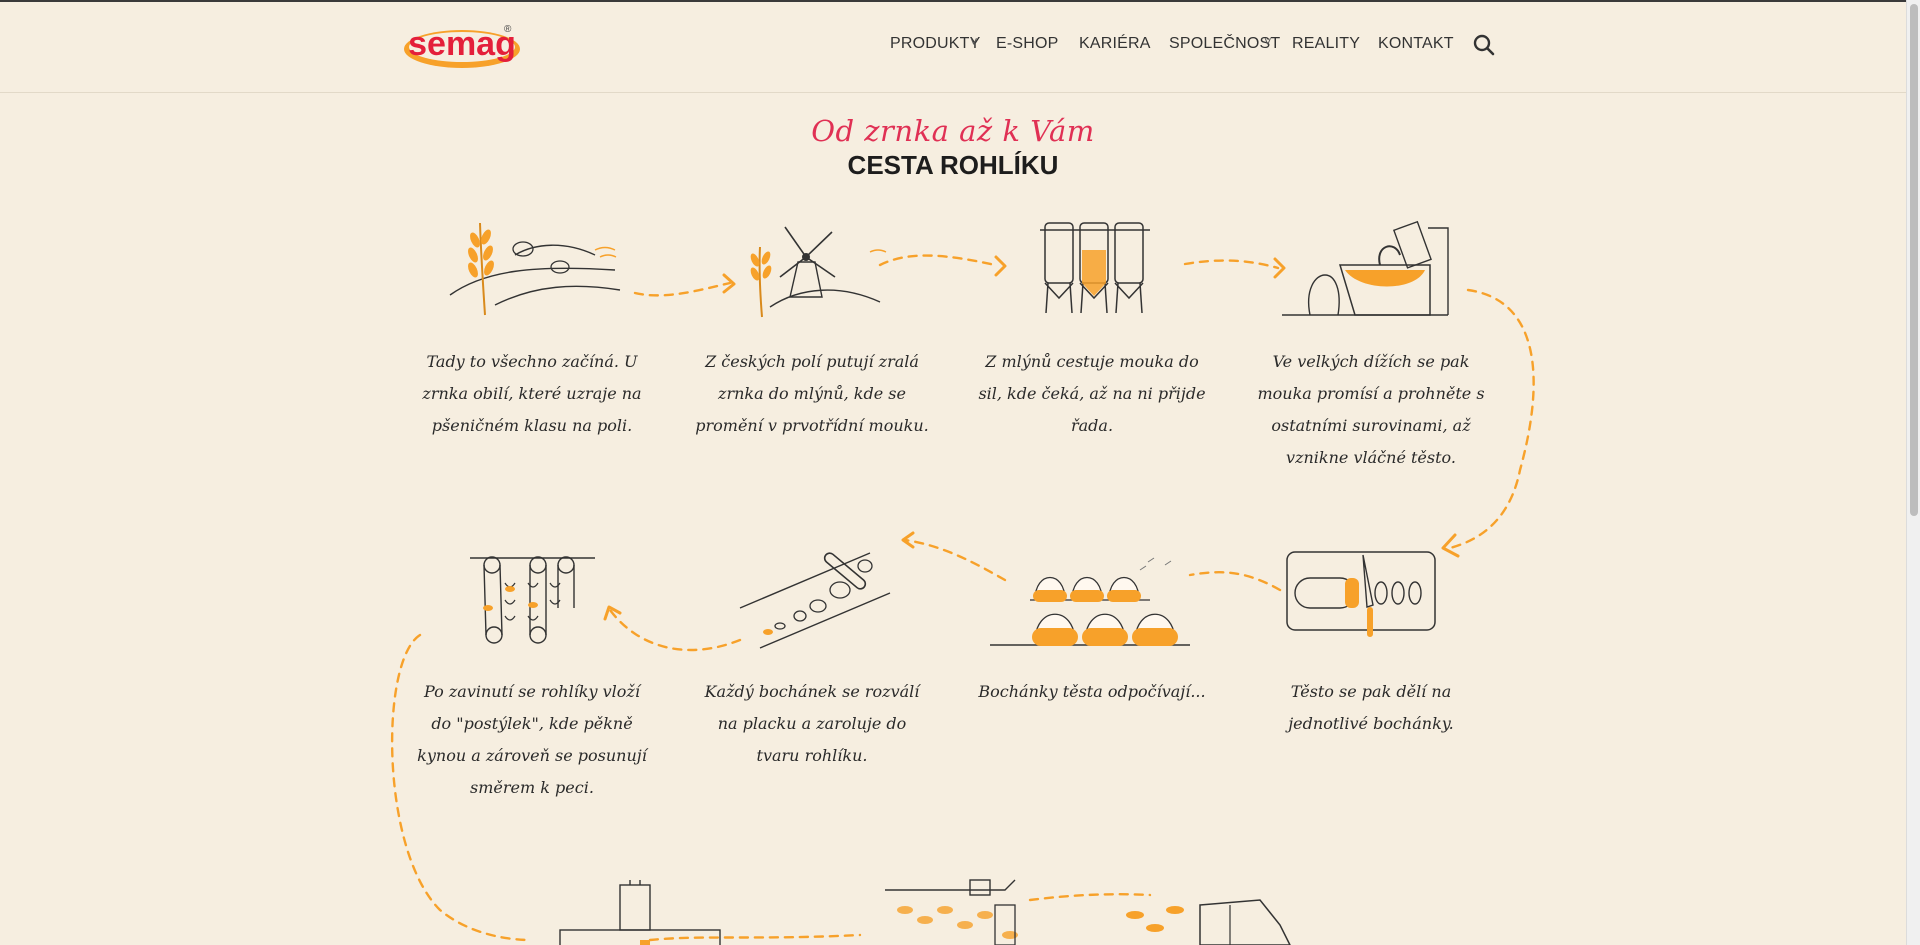 The height and width of the screenshot is (945, 1920). Describe the element at coordinates (1208, 922) in the screenshot. I see `delivery-van-icon` at that location.